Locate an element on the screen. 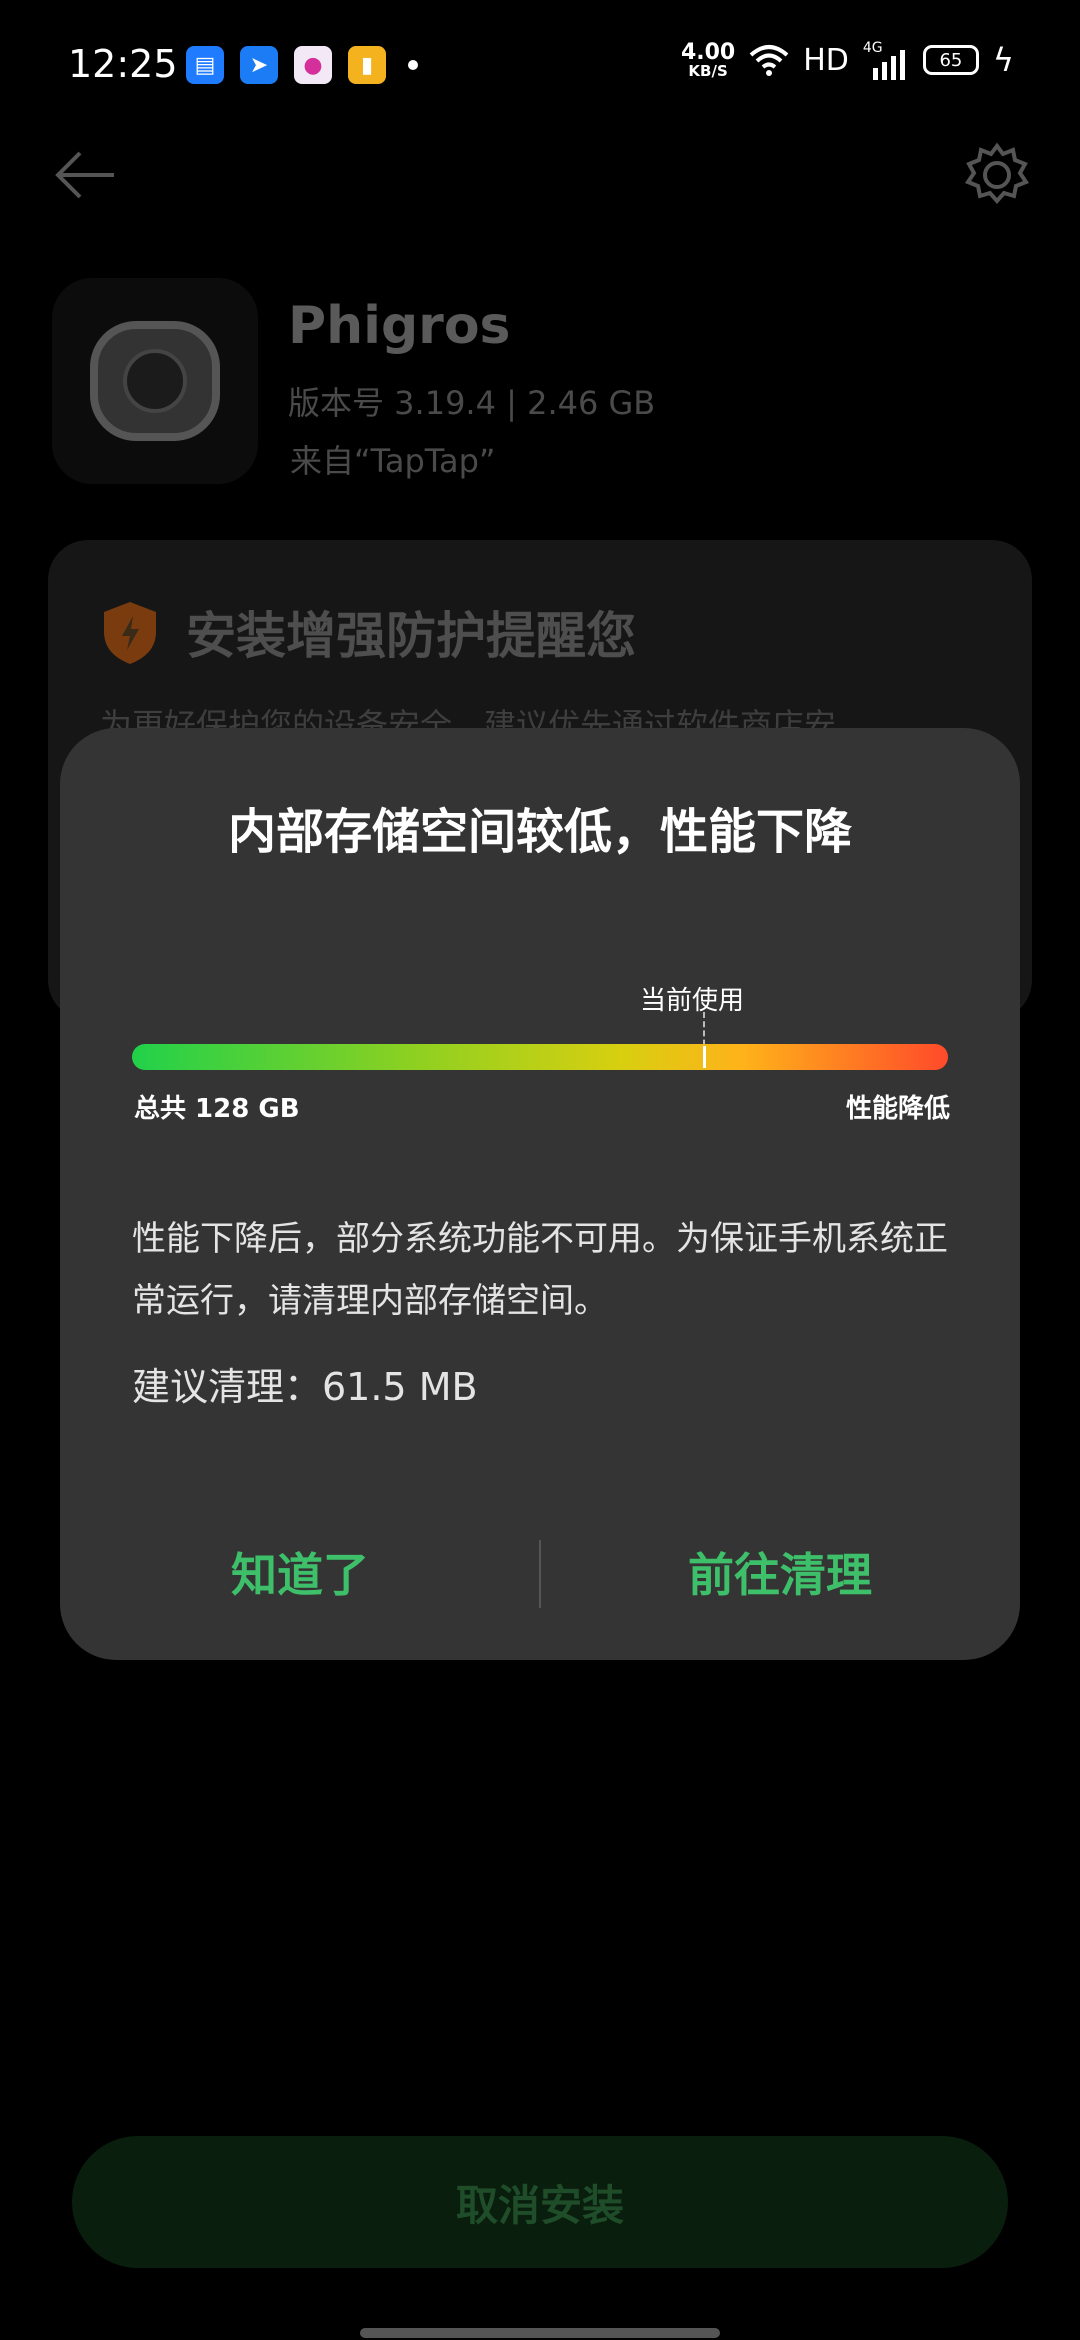 The width and height of the screenshot is (1080, 2340). app-name: Phigros is located at coordinates (399, 326).